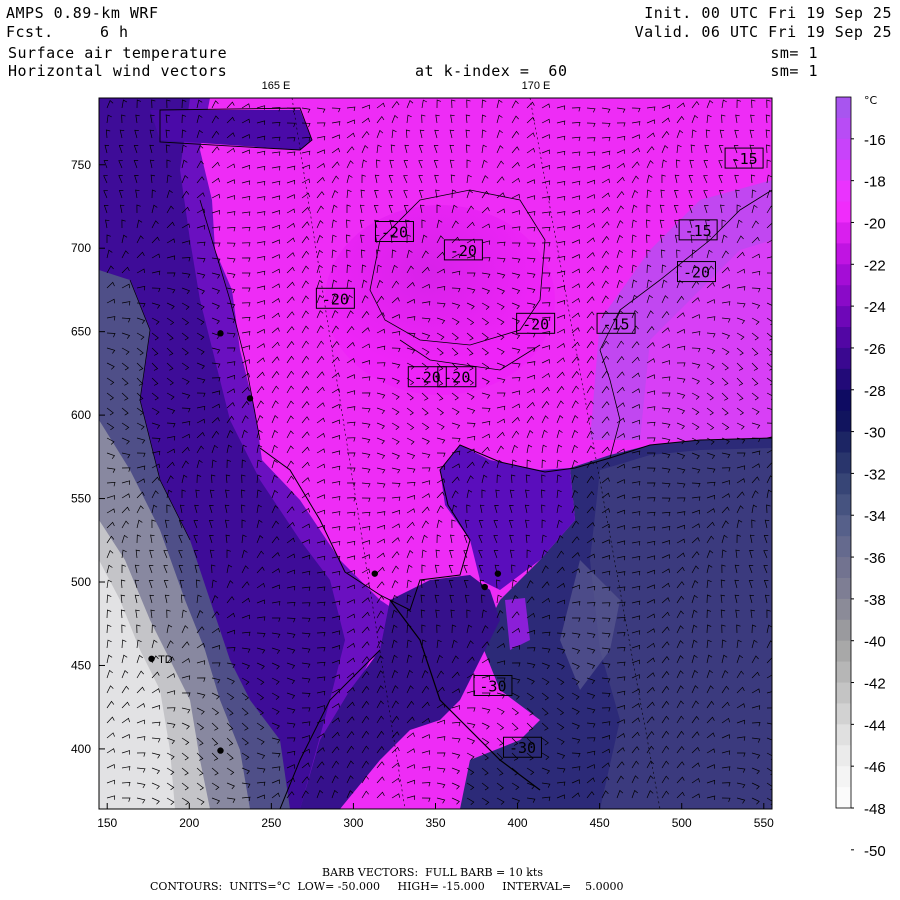 This screenshot has height=900, width=900. What do you see at coordinates (536, 86) in the screenshot?
I see `lon-label: 170 E` at bounding box center [536, 86].